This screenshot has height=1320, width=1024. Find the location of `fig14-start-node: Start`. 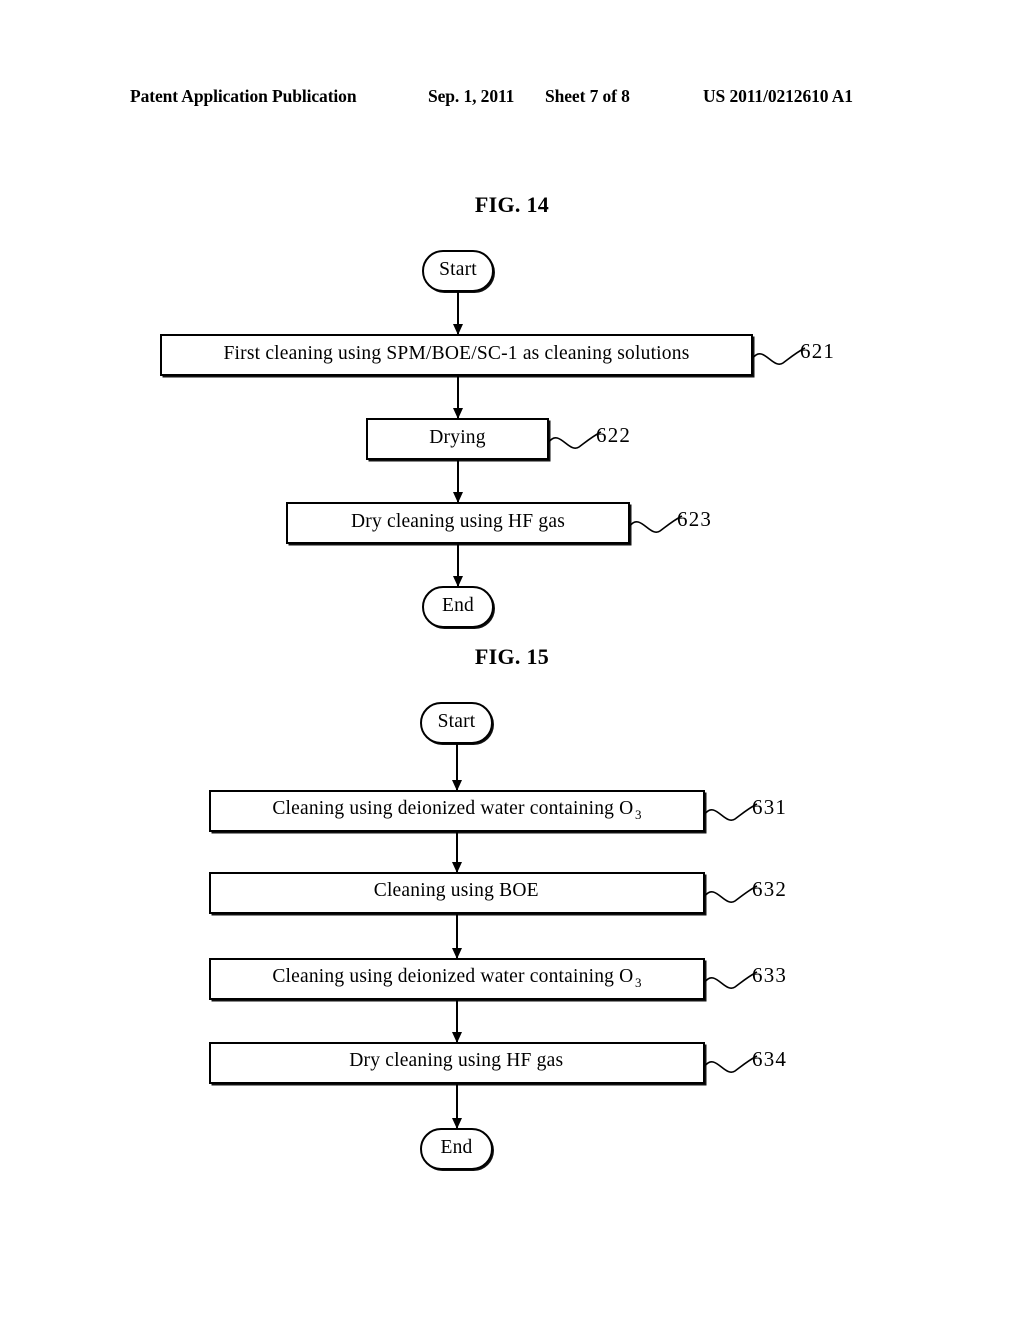

fig14-start-node: Start is located at coordinates (458, 271).